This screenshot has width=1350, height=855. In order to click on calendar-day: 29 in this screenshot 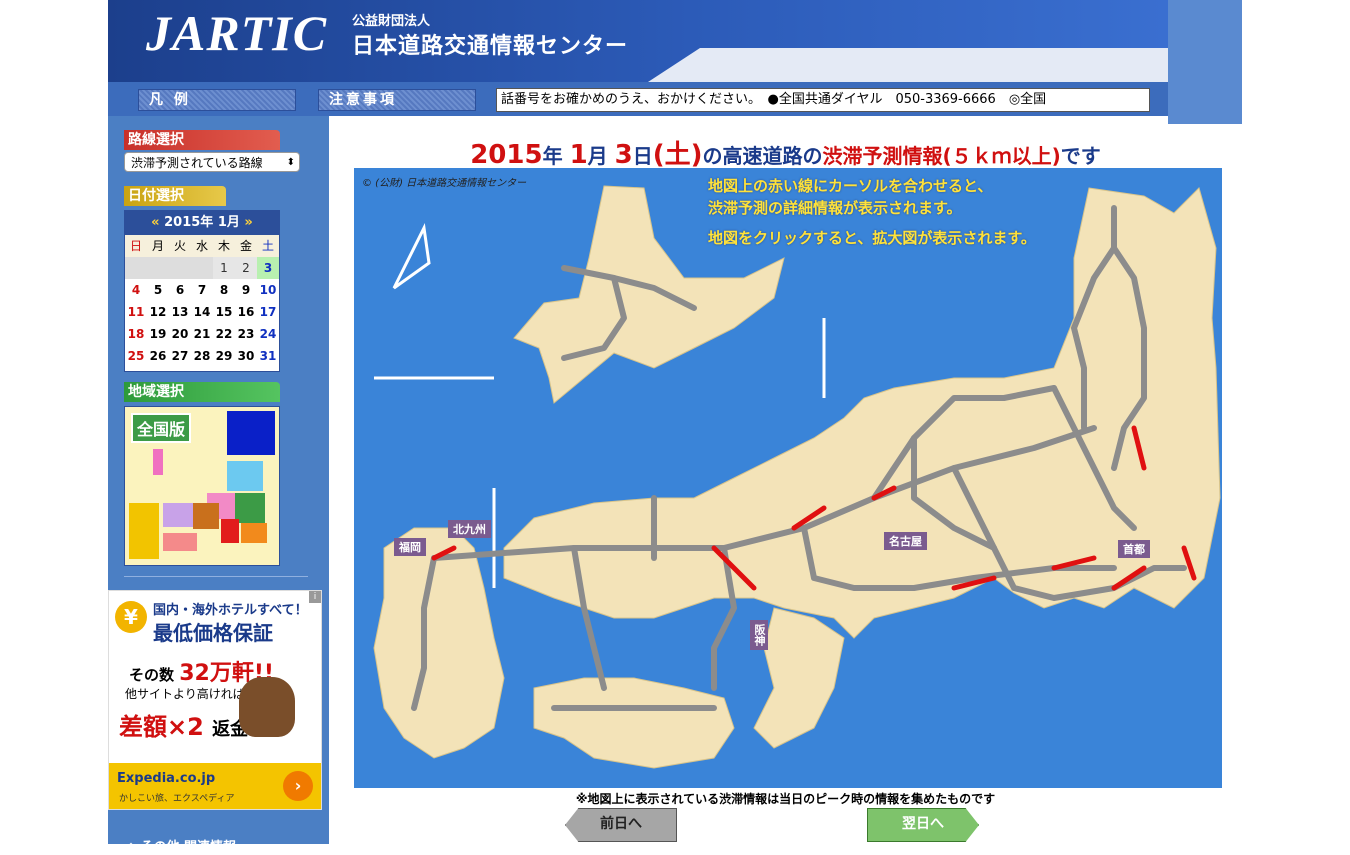, I will do `click(224, 356)`.